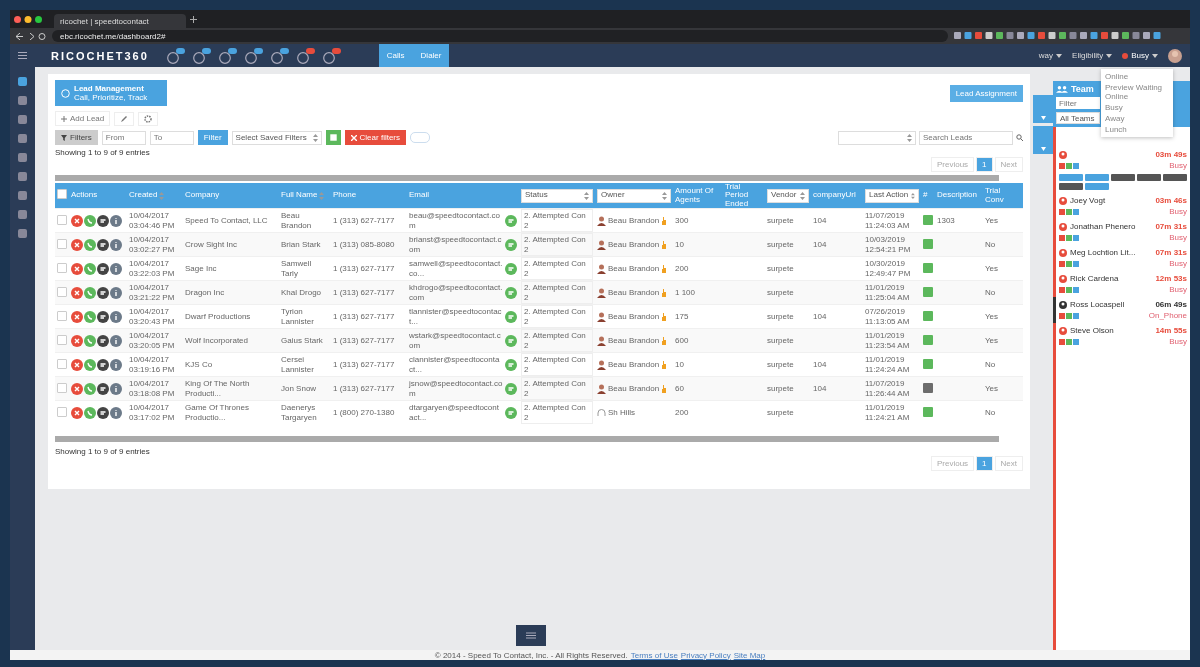  What do you see at coordinates (1059, 36) in the screenshot?
I see `extension-icons-drawing` at bounding box center [1059, 36].